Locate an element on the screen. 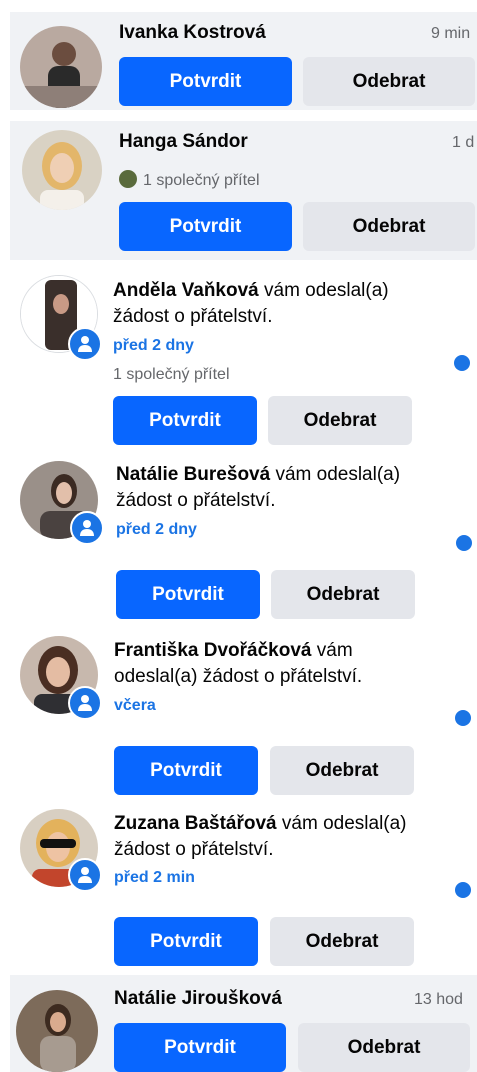  requester-name: Anděla Vaňková is located at coordinates (186, 290).